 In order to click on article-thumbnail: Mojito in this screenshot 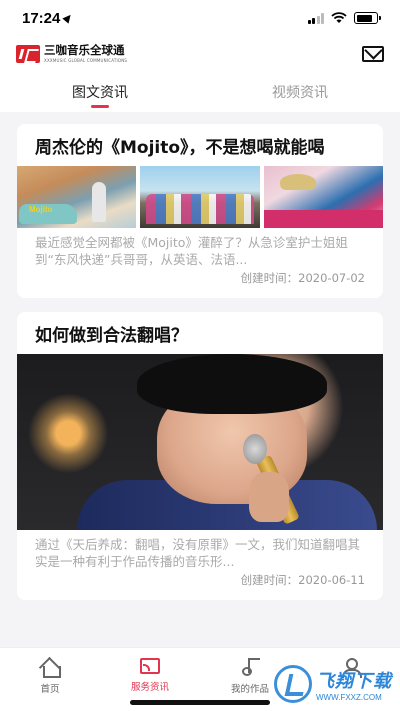, I will do `click(77, 197)`.